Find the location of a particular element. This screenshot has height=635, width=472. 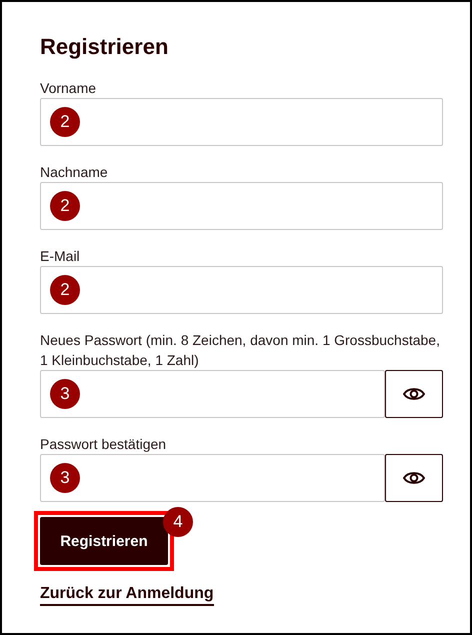

field-label: Nachname is located at coordinates (74, 172).